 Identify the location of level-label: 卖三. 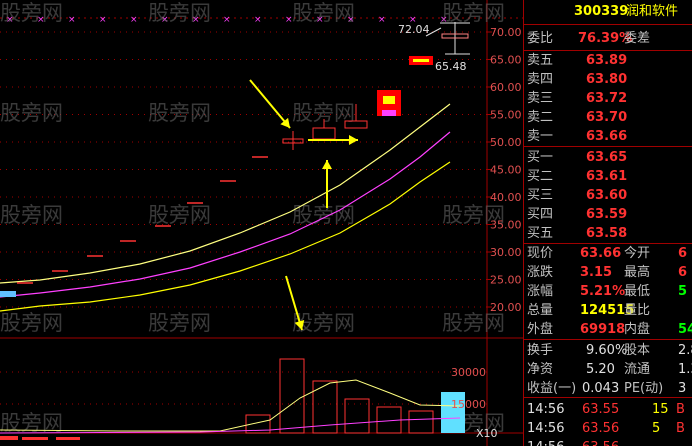
(540, 98).